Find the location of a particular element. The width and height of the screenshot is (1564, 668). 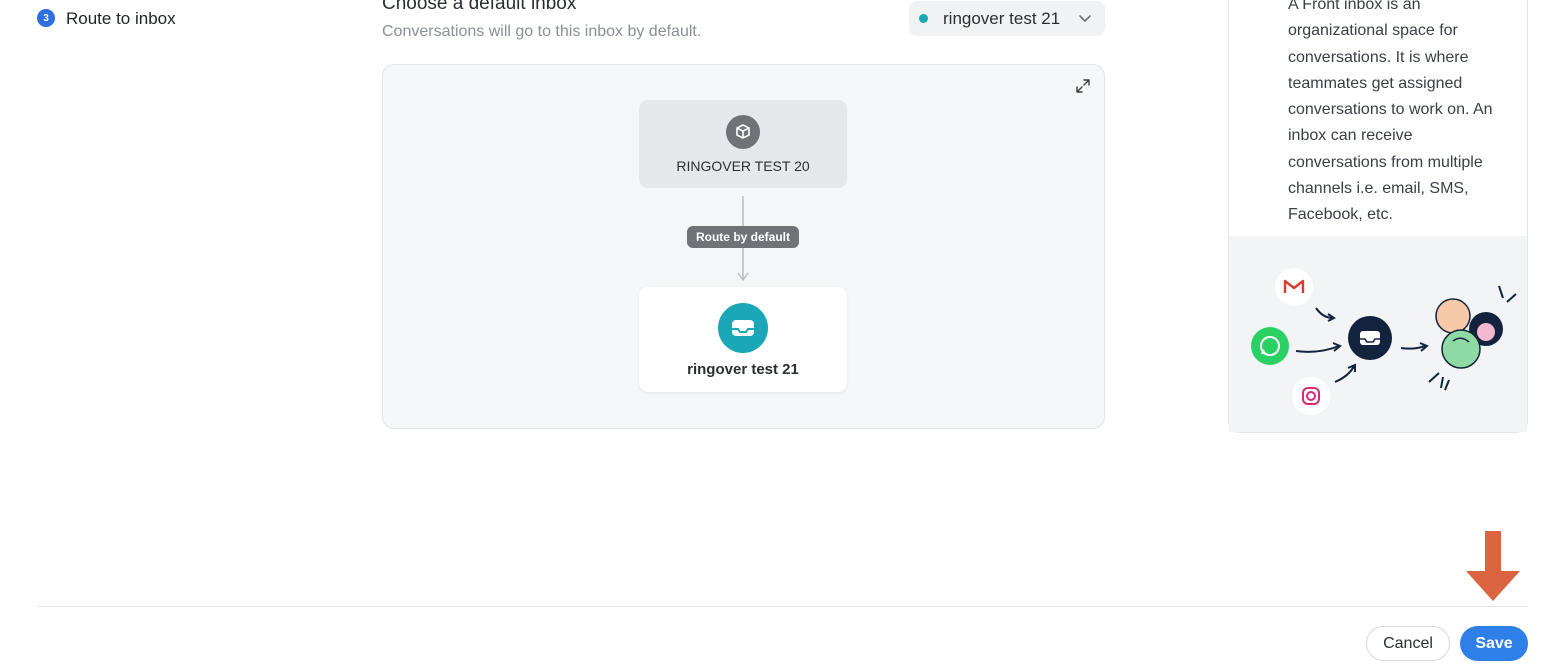

channels-illustration is located at coordinates (1378, 334).